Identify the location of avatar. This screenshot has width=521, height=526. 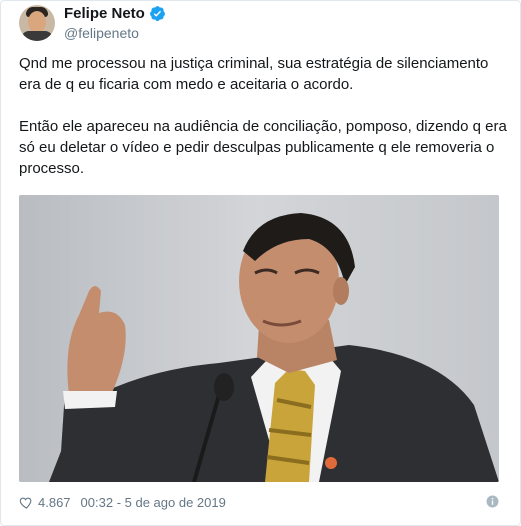
(37, 23).